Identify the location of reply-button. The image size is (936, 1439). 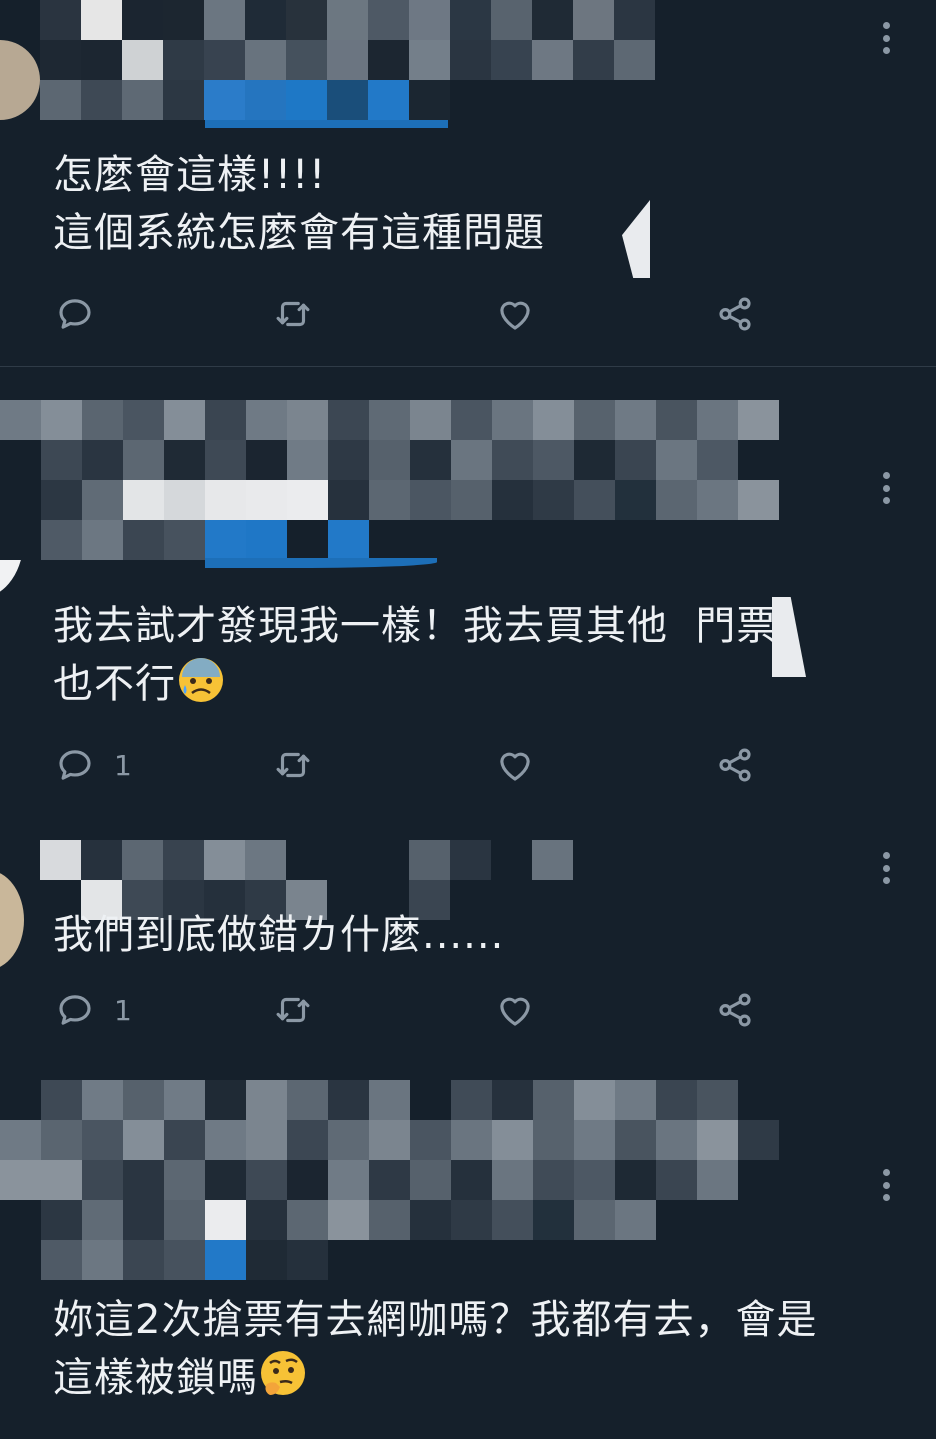
(84, 314).